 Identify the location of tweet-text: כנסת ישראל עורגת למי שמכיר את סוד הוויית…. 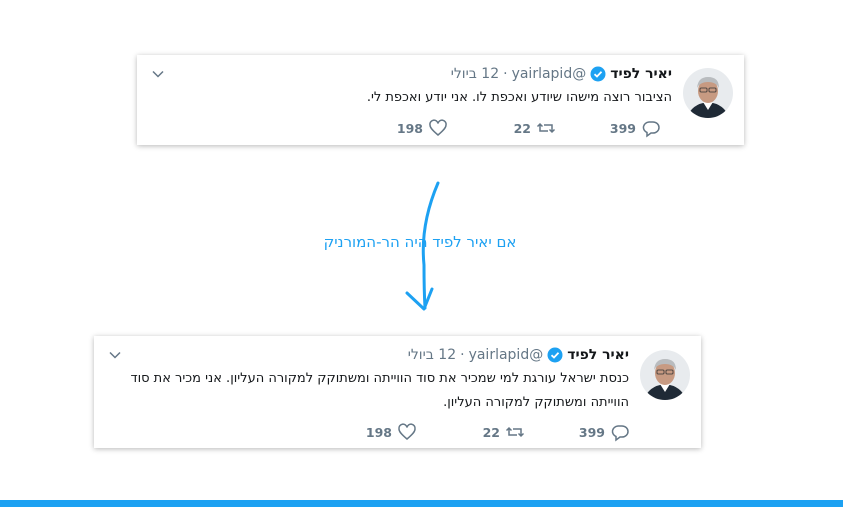
(379, 390).